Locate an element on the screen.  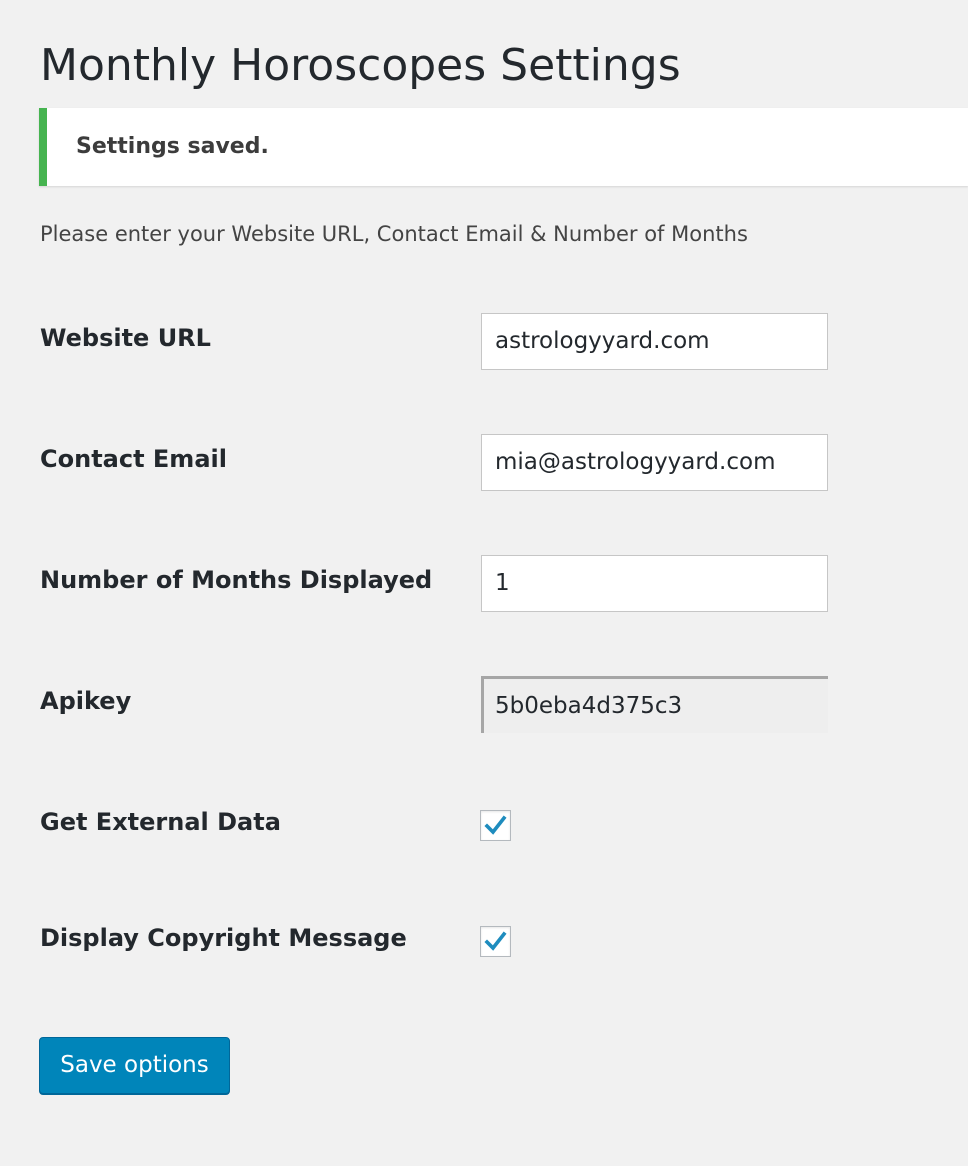
apikey-input: 5b0eba4d375c3 is located at coordinates (654, 704).